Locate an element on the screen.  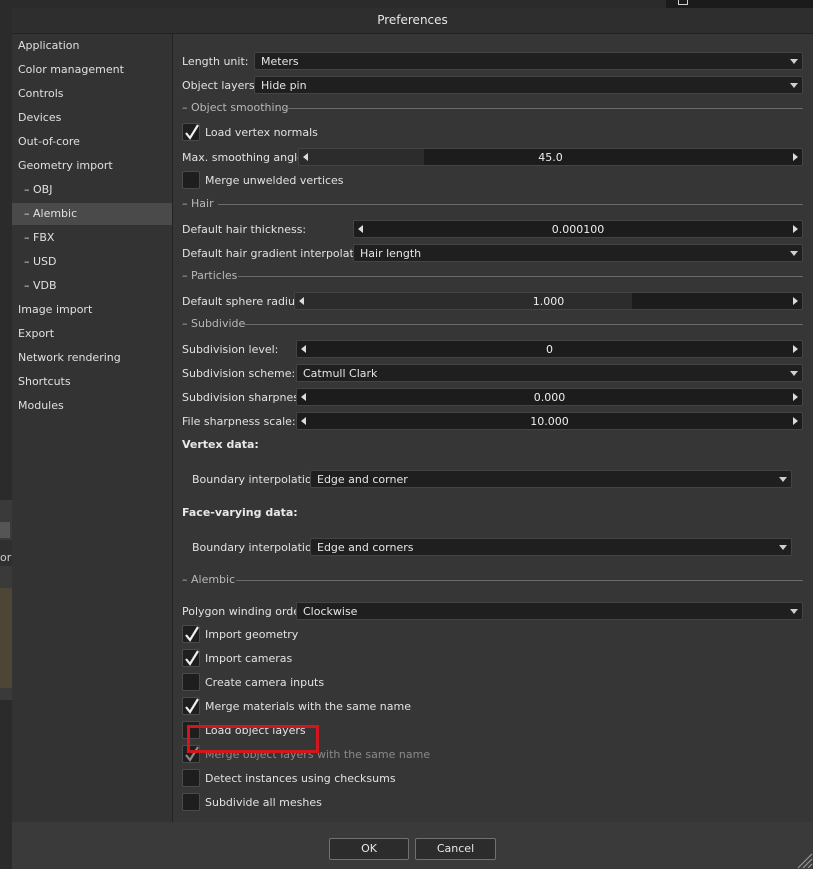
sidebar-item-devices: Devices is located at coordinates (92, 118).